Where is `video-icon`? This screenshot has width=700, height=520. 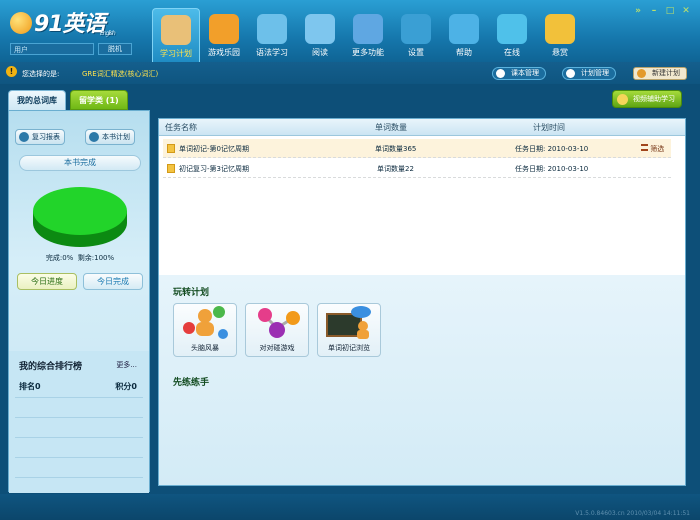
video-icon is located at coordinates (622, 99).